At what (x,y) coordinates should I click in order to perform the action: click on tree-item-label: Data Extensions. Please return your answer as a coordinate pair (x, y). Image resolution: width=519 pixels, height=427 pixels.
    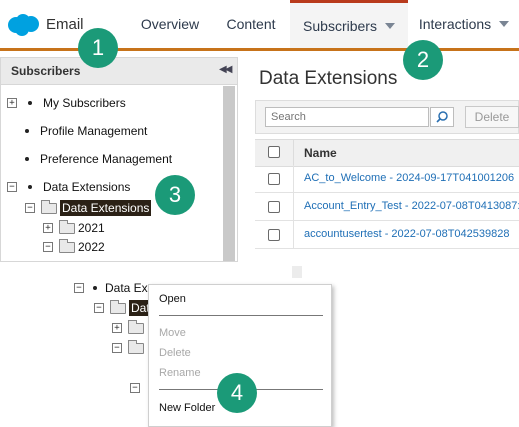
    Looking at the image, I should click on (87, 187).